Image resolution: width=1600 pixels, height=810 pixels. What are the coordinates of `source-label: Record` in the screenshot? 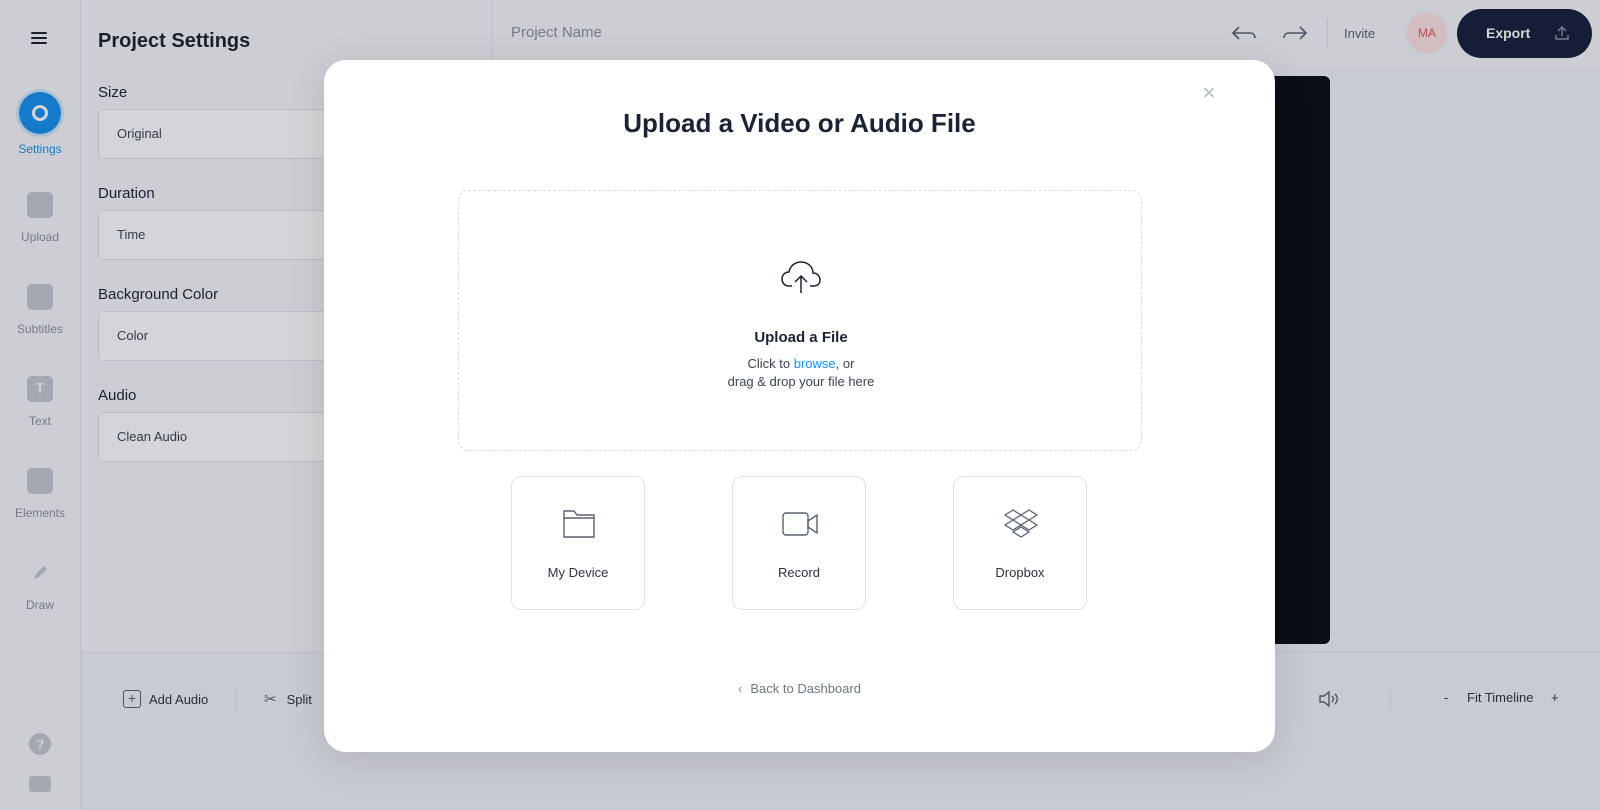 It's located at (799, 572).